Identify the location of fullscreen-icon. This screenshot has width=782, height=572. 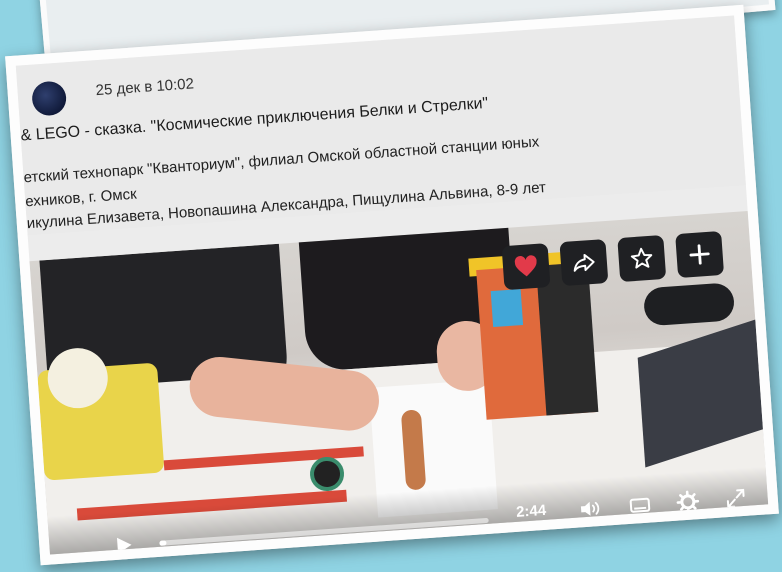
(736, 499).